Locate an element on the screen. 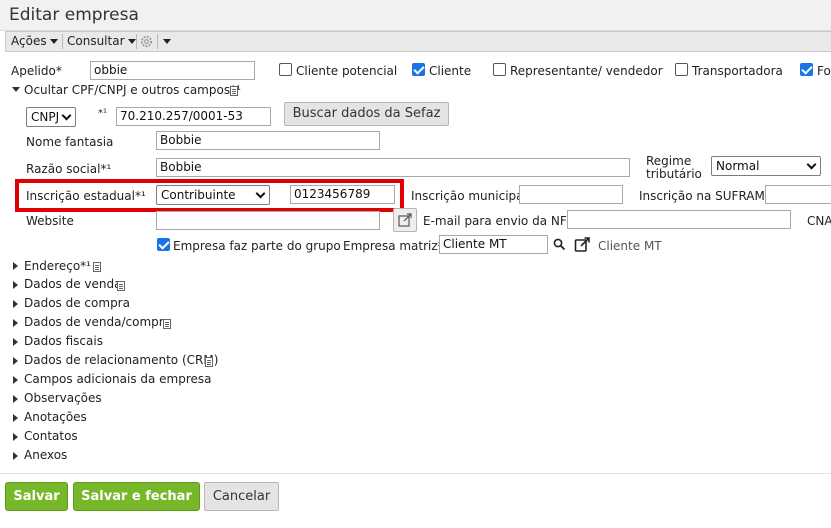  checkbox-transportadora-label: Transportadora is located at coordinates (737, 71).